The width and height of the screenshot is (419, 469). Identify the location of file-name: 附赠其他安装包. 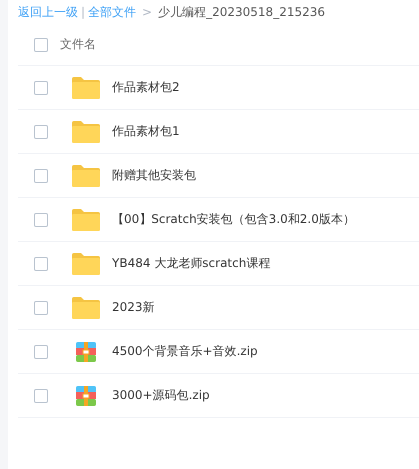
(154, 175).